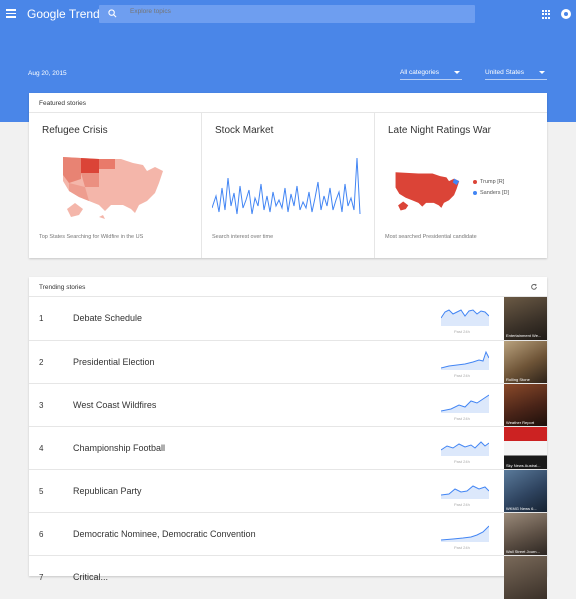 This screenshot has height=599, width=576. I want to click on stock-interest-line-chart, so click(286, 186).